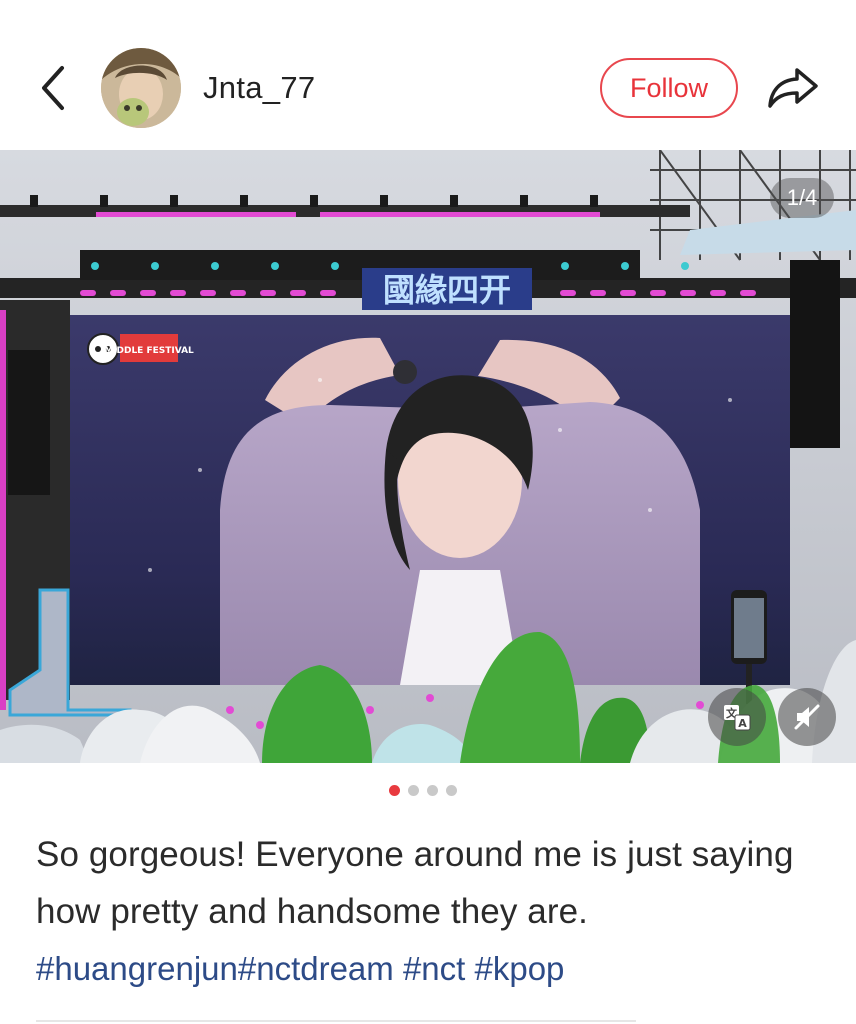 This screenshot has height=1024, width=856. I want to click on hashtag-kpop: #kpop, so click(514, 968).